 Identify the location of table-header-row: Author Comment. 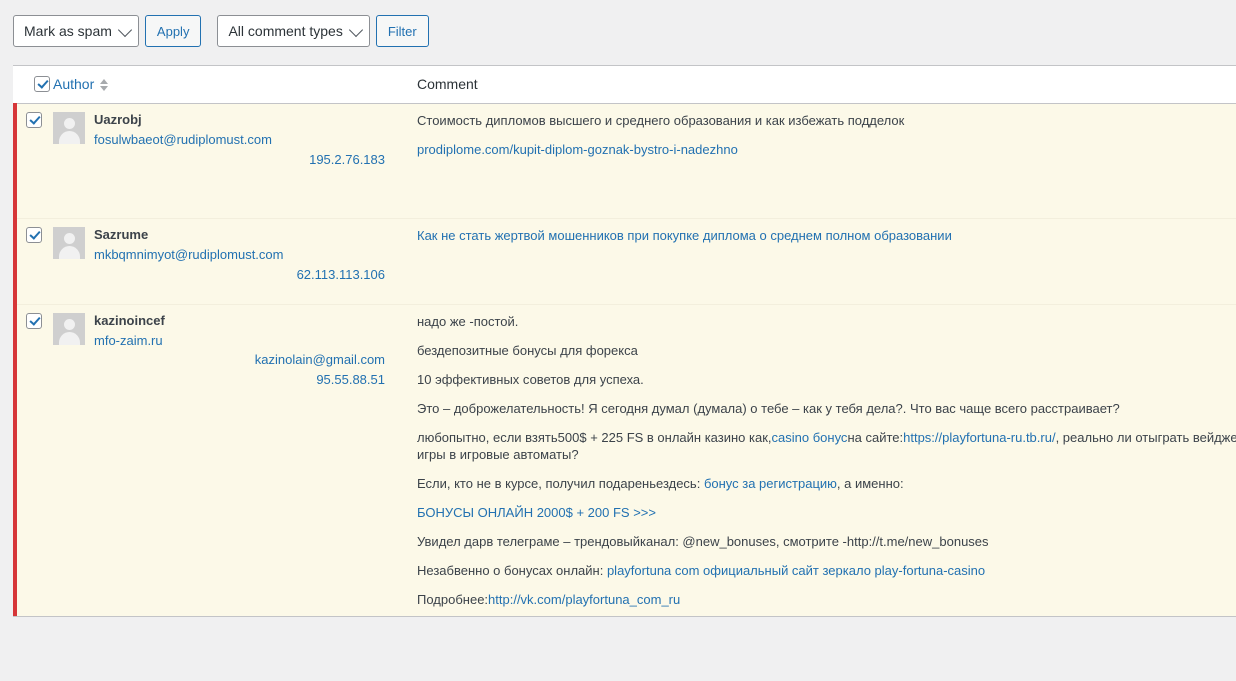
(625, 85).